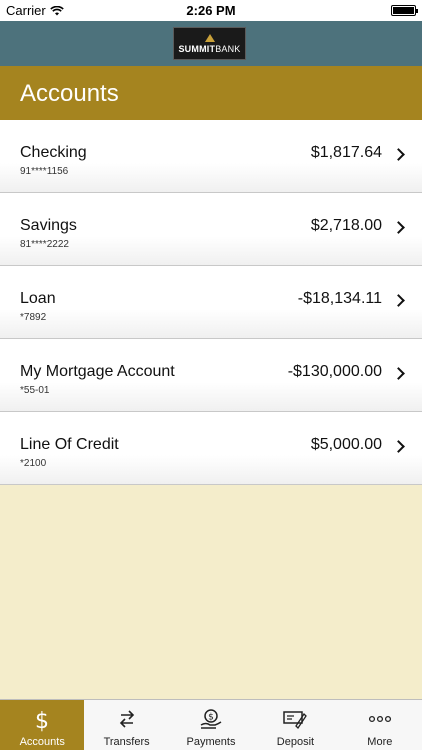 Image resolution: width=422 pixels, height=750 pixels. Describe the element at coordinates (339, 298) in the screenshot. I see `account-balance: -$18,134.11` at that location.